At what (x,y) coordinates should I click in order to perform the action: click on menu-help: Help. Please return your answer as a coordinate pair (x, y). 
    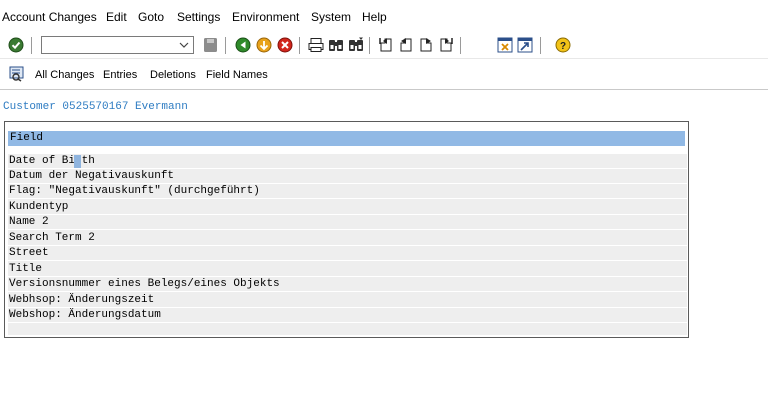
    Looking at the image, I should click on (374, 17).